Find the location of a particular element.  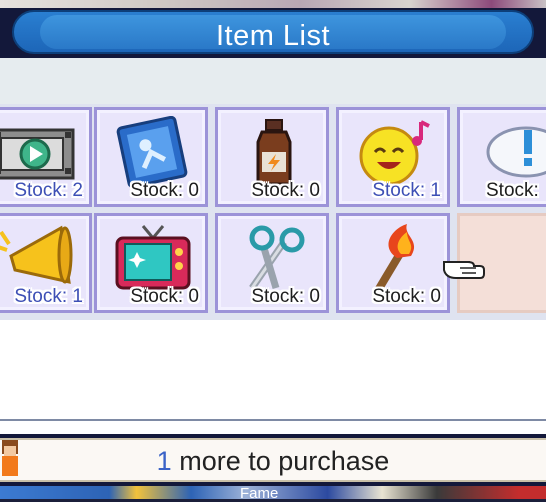

item-slot-blue-card: Stock: 0 is located at coordinates (151, 157).